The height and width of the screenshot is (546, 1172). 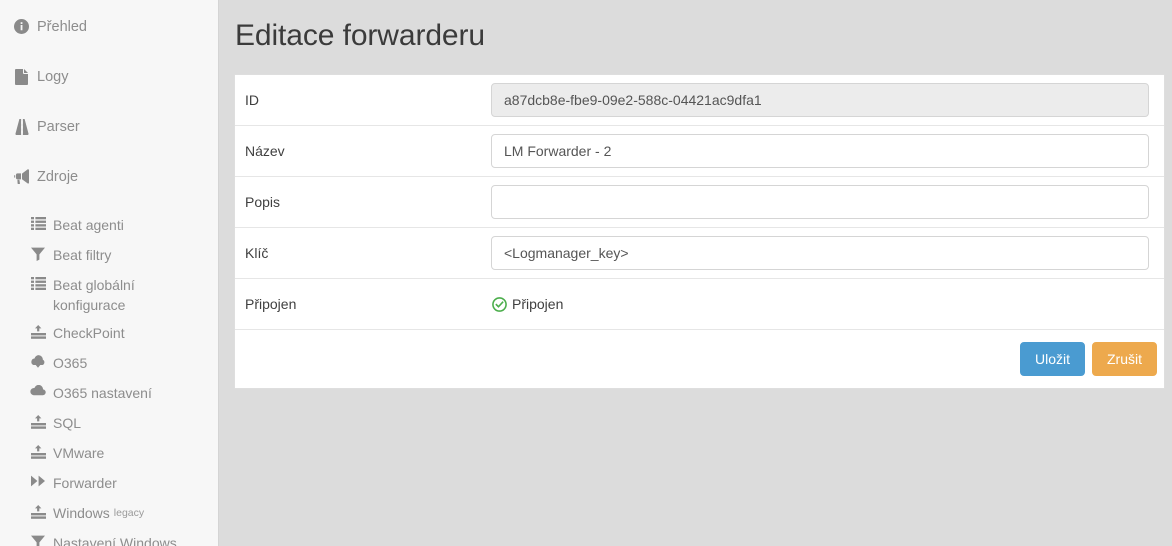 I want to click on sidebar-item-beat-agenti: Beat agenti, so click(x=109, y=226).